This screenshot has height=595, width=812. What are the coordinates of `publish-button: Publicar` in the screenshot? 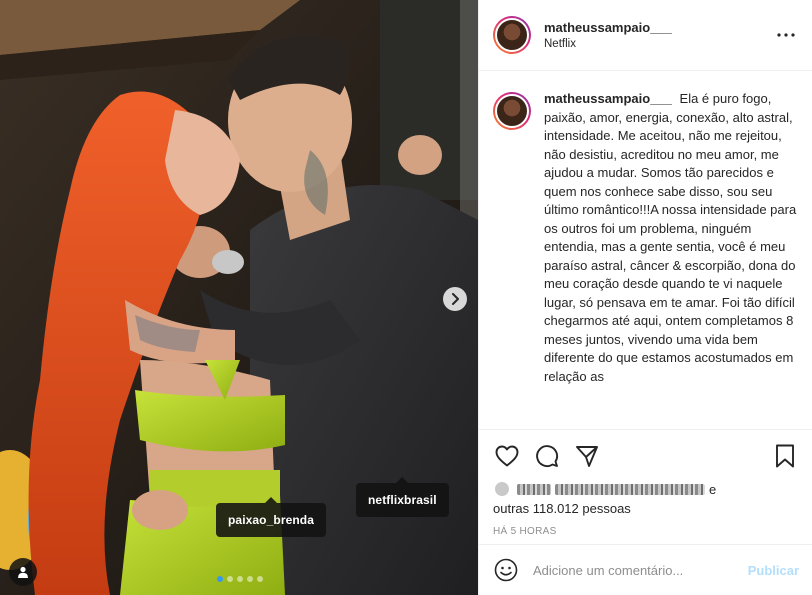 It's located at (773, 570).